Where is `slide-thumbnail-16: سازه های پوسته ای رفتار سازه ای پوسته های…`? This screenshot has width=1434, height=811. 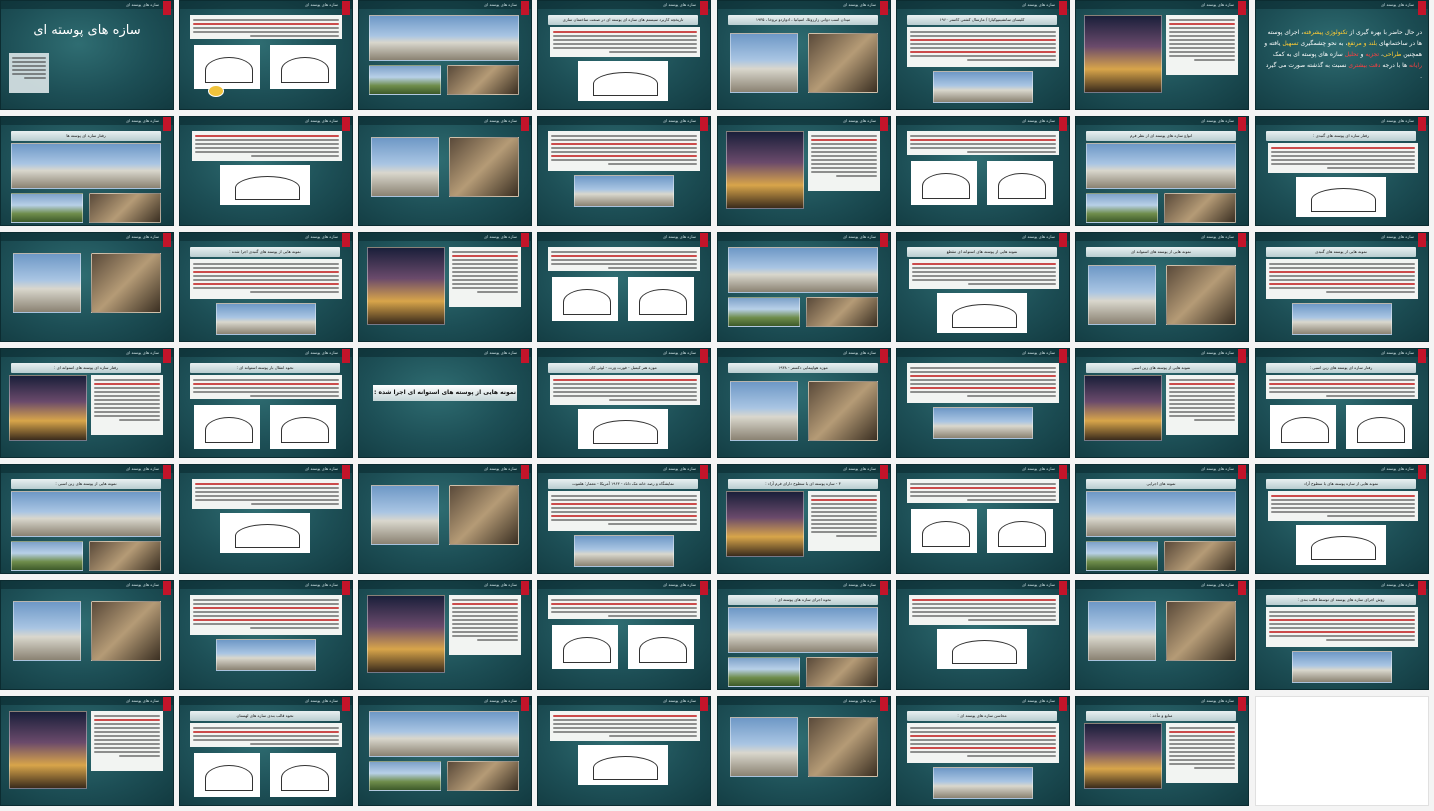 slide-thumbnail-16: سازه های پوسته ای رفتار سازه ای پوسته های… is located at coordinates (1342, 171).